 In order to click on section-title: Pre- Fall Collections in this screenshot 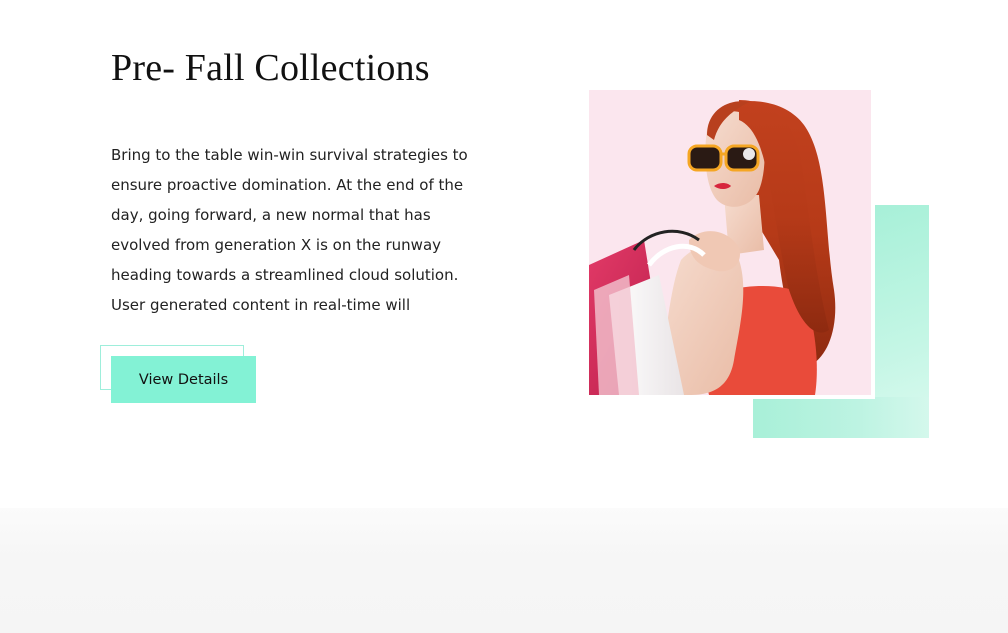, I will do `click(270, 68)`.